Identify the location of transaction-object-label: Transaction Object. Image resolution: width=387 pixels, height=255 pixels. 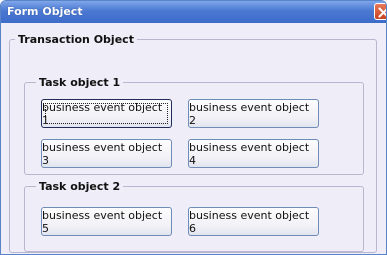
(76, 39).